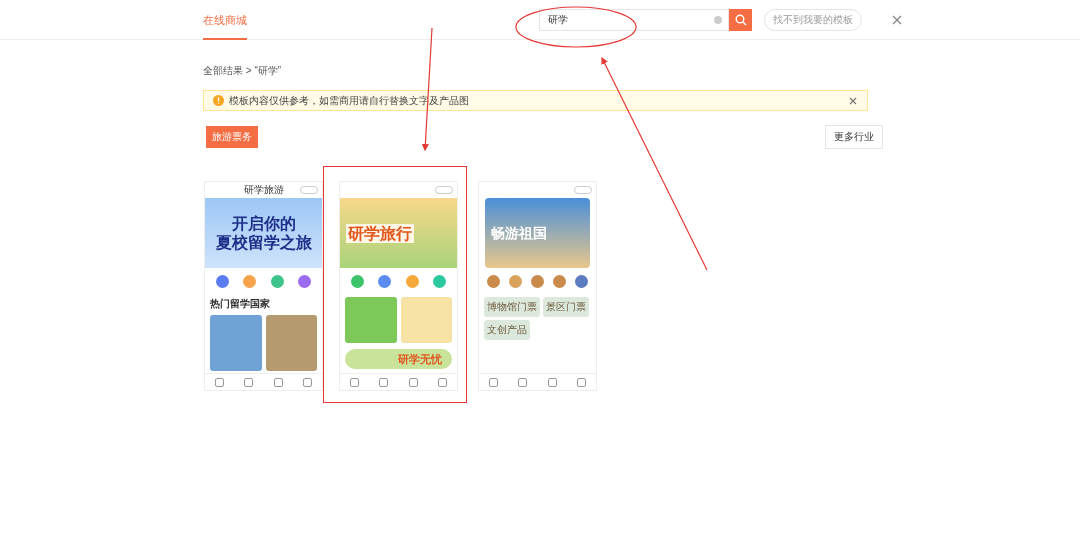 This screenshot has width=1080, height=545. Describe the element at coordinates (507, 330) in the screenshot. I see `ticket-tile: 文创产品` at that location.